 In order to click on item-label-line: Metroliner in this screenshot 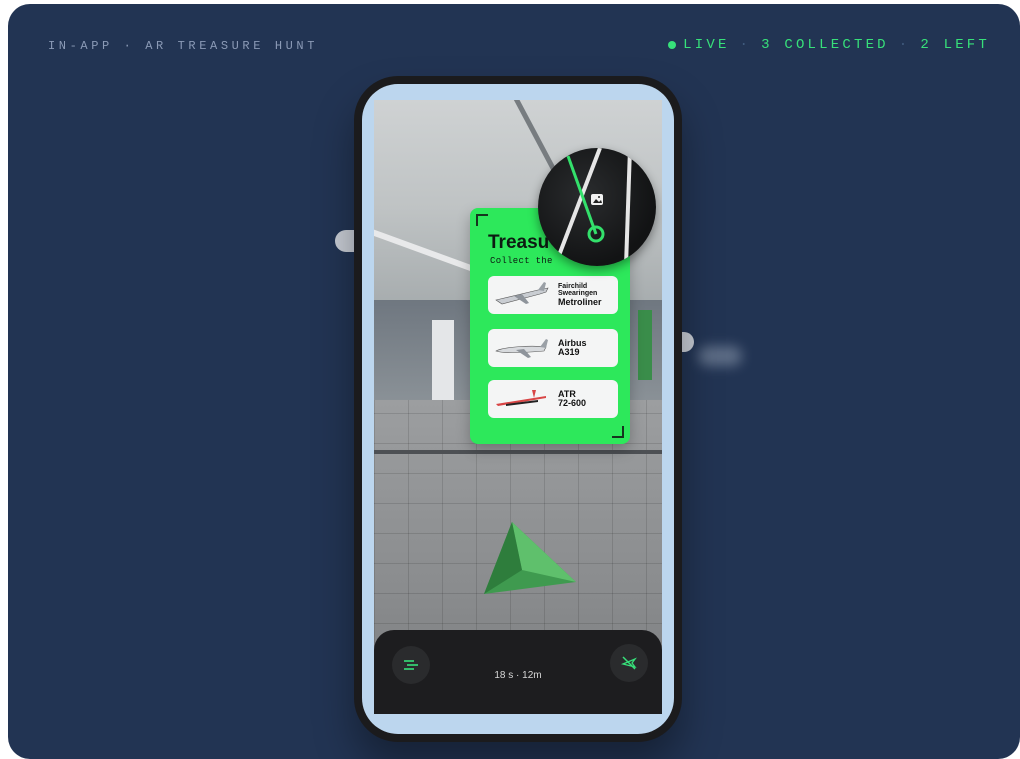, I will do `click(580, 301)`.